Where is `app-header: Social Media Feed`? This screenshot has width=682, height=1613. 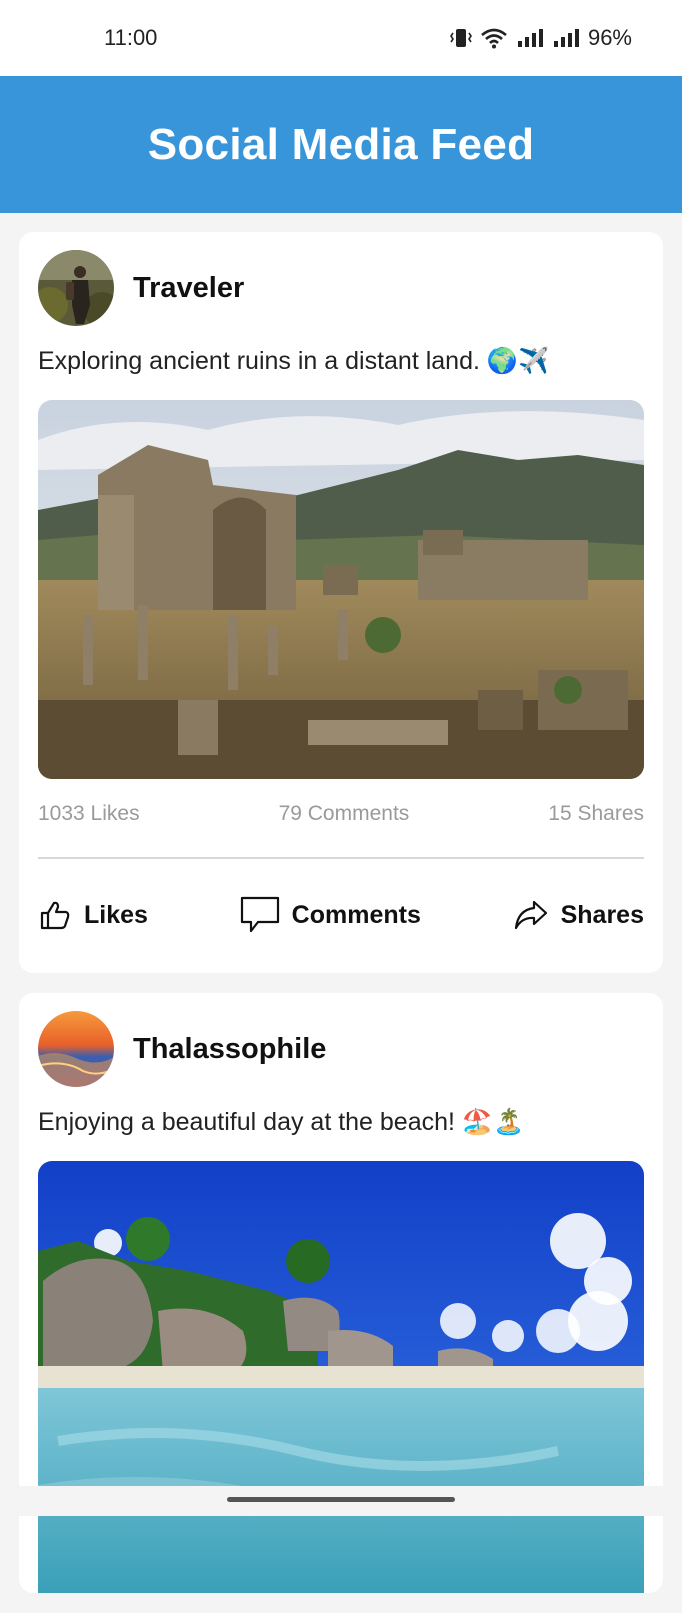
app-header: Social Media Feed is located at coordinates (341, 144).